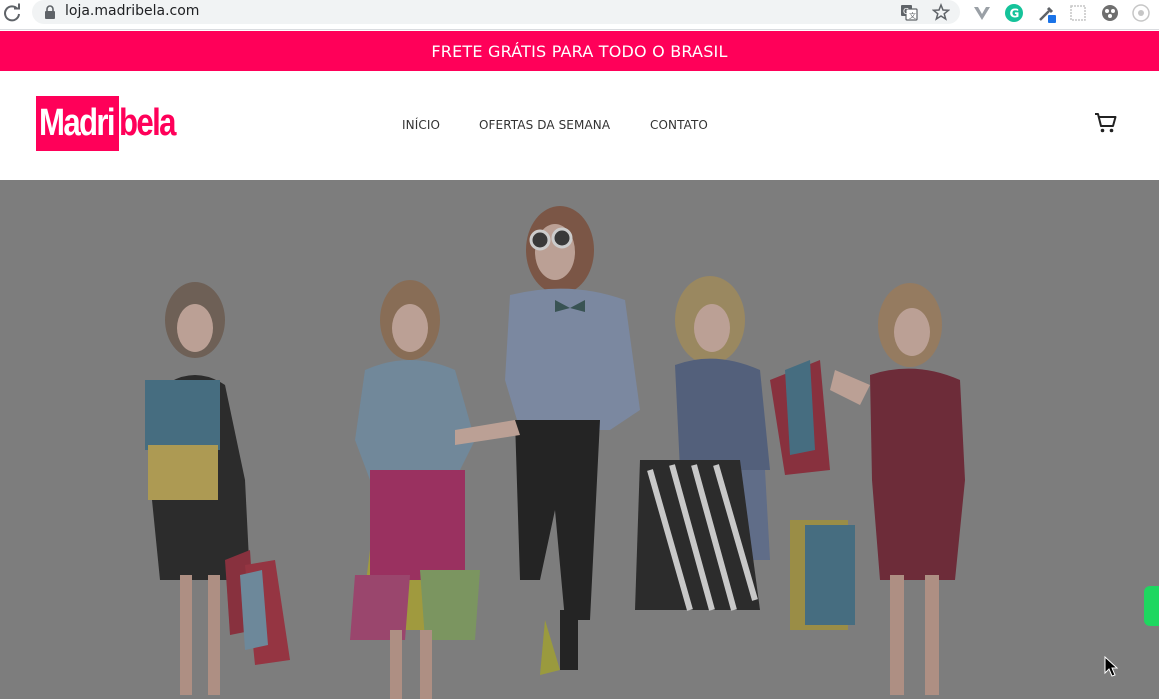  I want to click on promo-text: FRETE GRÁTIS PARA TODO O BRASIL, so click(579, 51).